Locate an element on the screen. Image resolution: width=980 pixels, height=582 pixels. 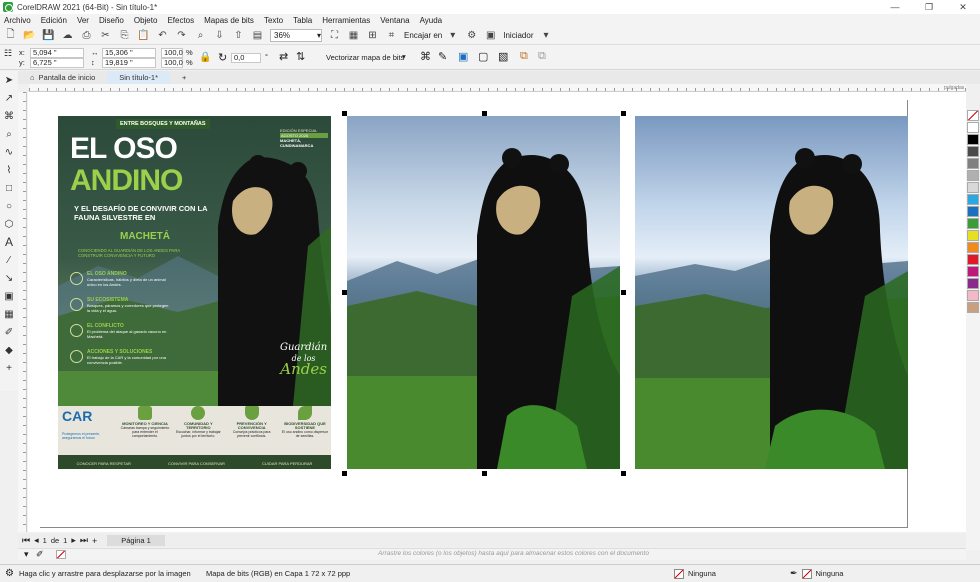
minimize-button: — is located at coordinates (895, 7).